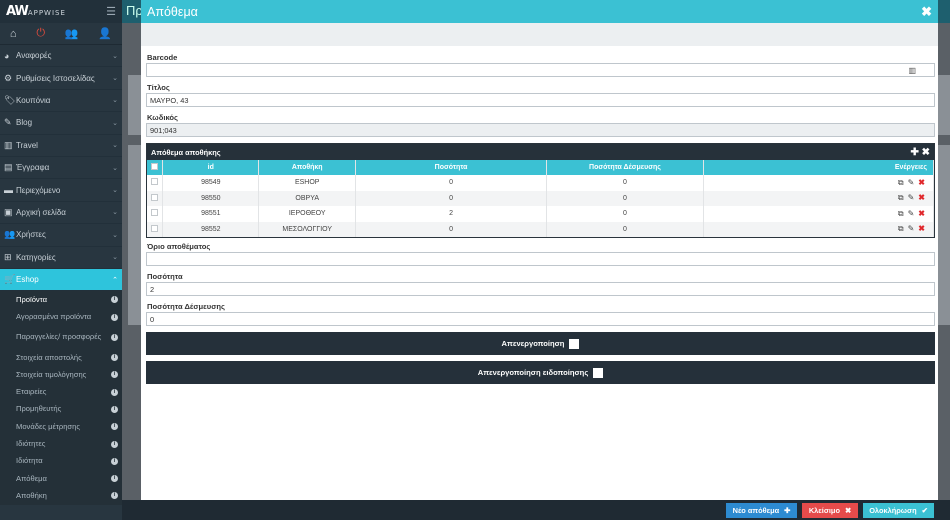 Image resolution: width=950 pixels, height=520 pixels. I want to click on close-button: Κλείσιμο ✖, so click(830, 510).